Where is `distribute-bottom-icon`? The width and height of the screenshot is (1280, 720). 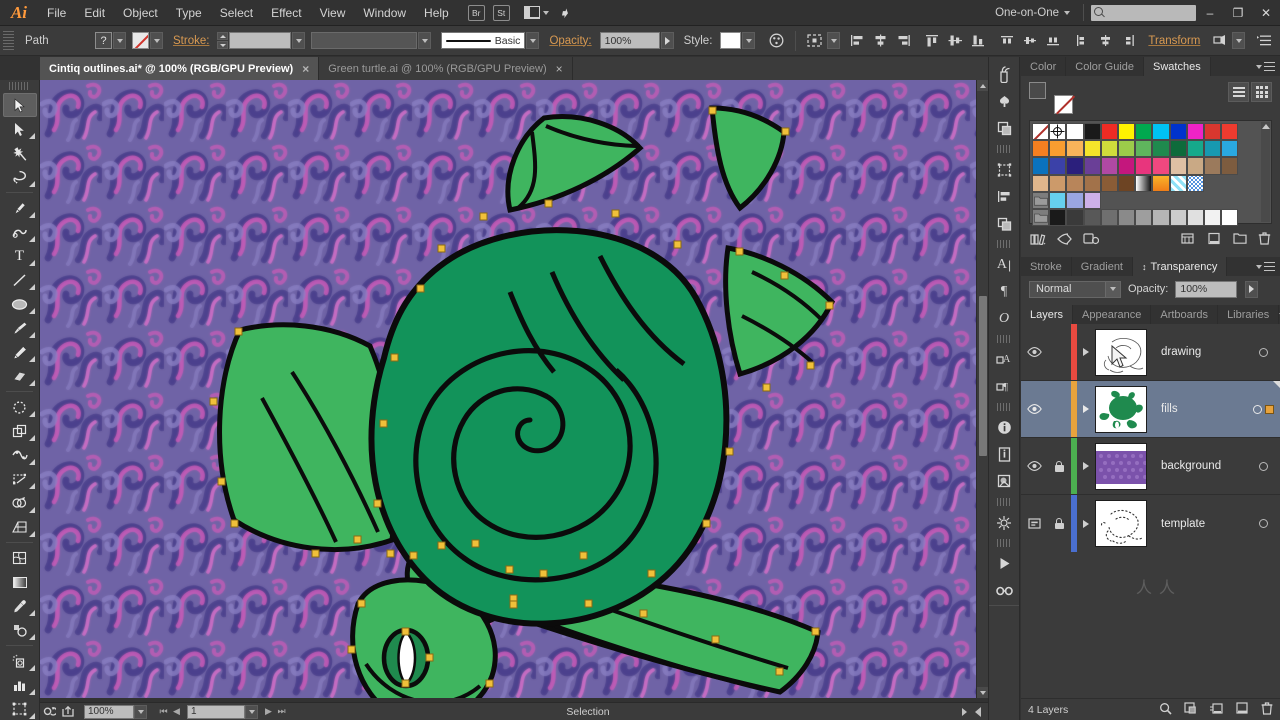 distribute-bottom-icon is located at coordinates (1053, 41).